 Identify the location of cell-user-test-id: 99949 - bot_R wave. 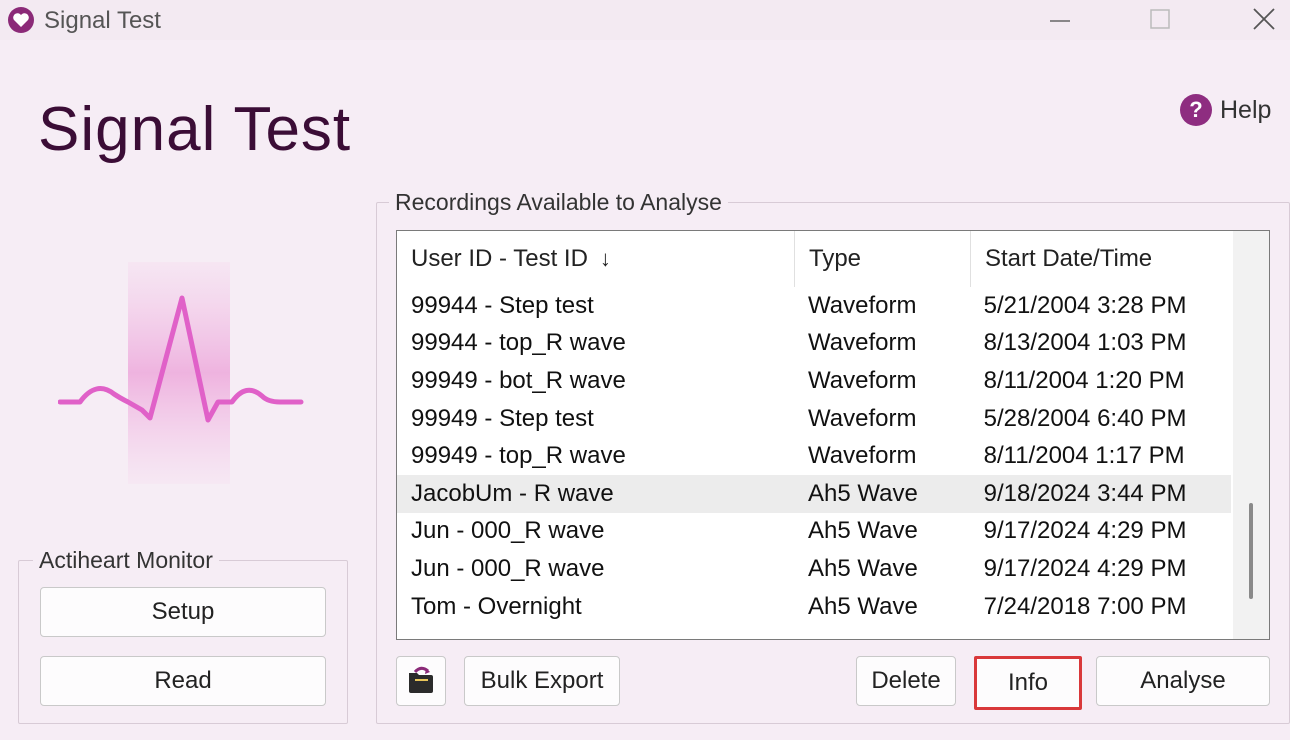
(518, 380).